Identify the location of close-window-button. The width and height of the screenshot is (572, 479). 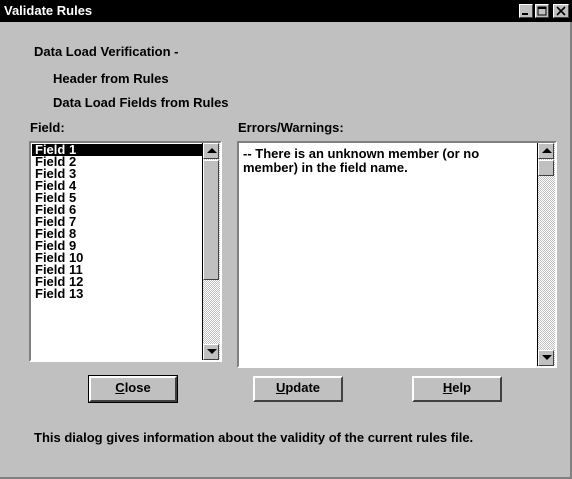
(561, 11).